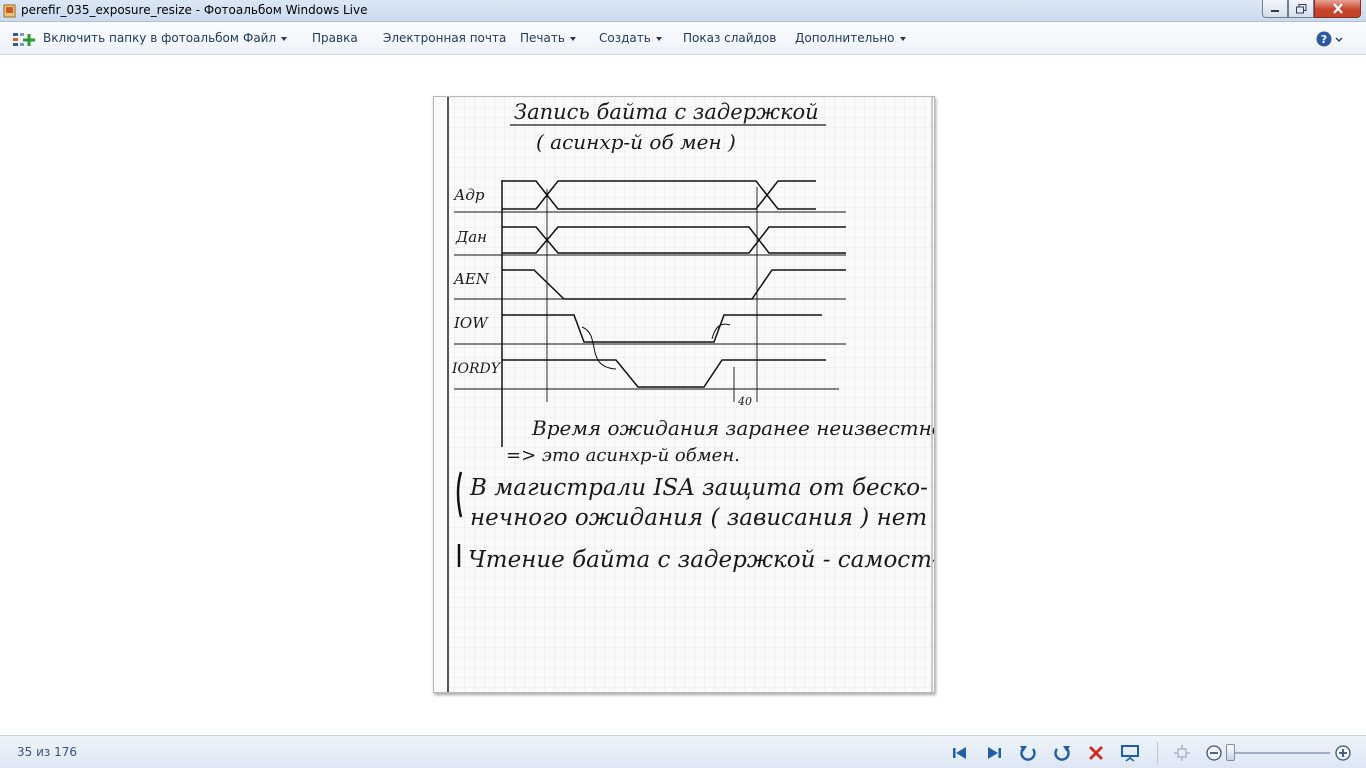 The width and height of the screenshot is (1366, 768). Describe the element at coordinates (683, 751) in the screenshot. I see `status-bar: 35 из 176` at that location.